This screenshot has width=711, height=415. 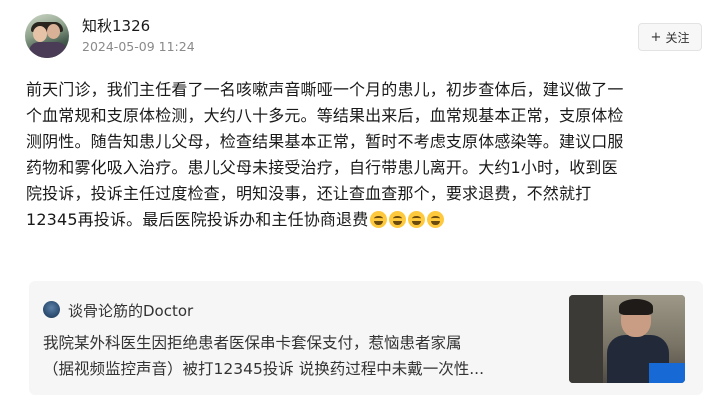 What do you see at coordinates (677, 37) in the screenshot?
I see `follow-label: 关注` at bounding box center [677, 37].